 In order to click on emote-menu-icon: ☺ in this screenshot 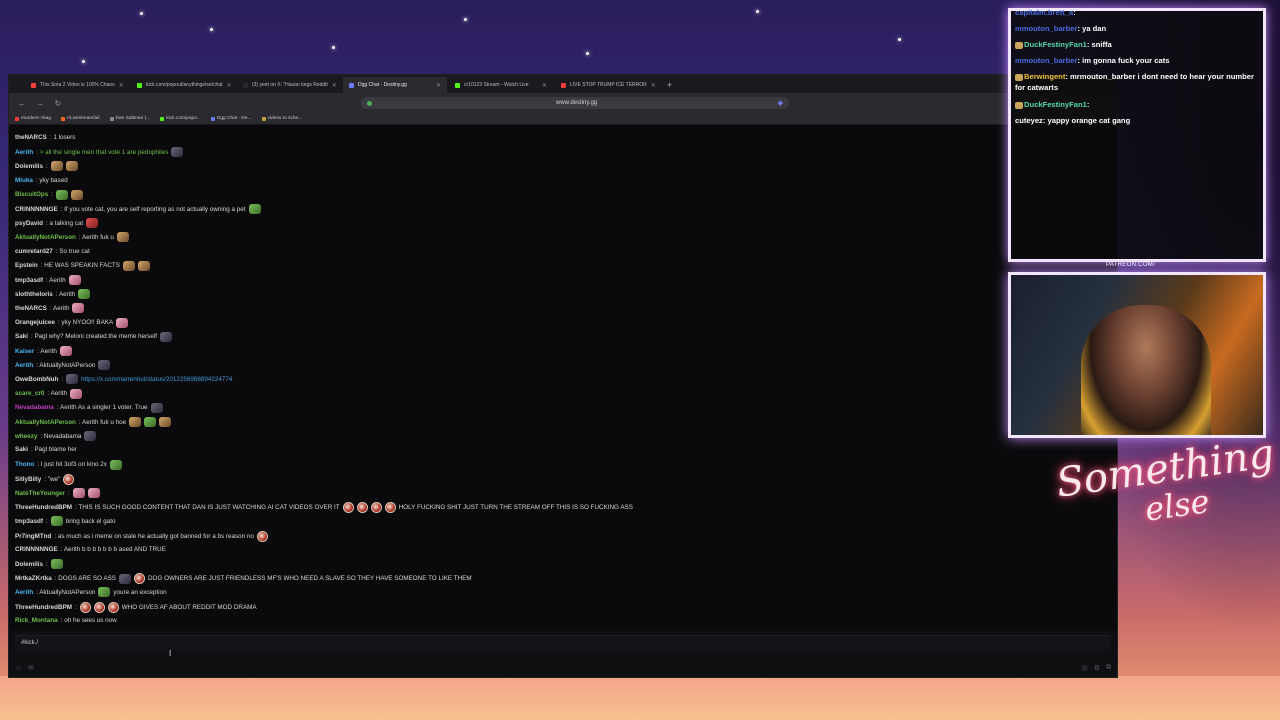, I will do `click(18, 668)`.